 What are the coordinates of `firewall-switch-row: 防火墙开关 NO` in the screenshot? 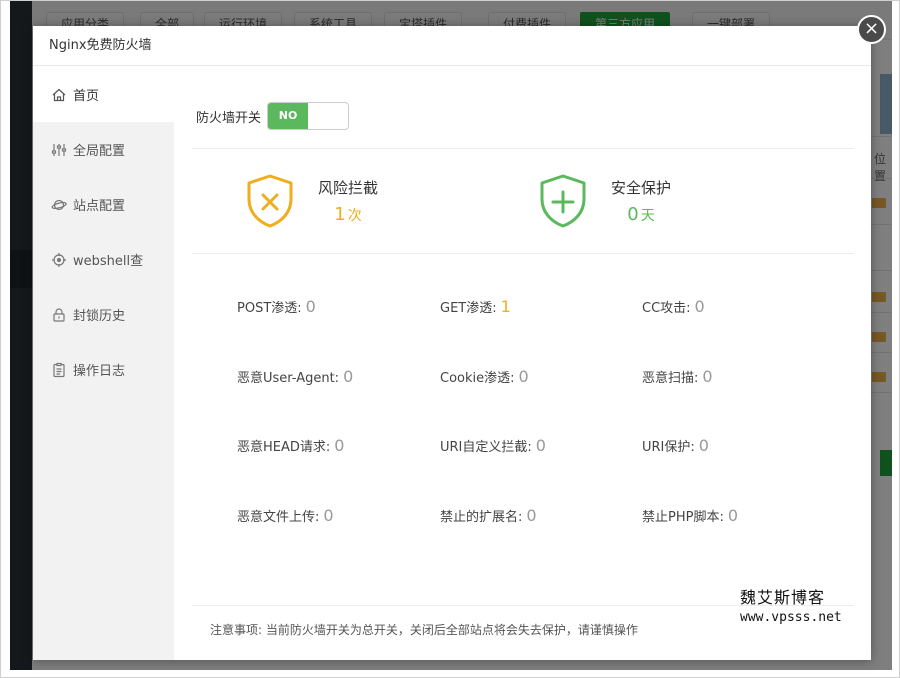 It's located at (273, 116).